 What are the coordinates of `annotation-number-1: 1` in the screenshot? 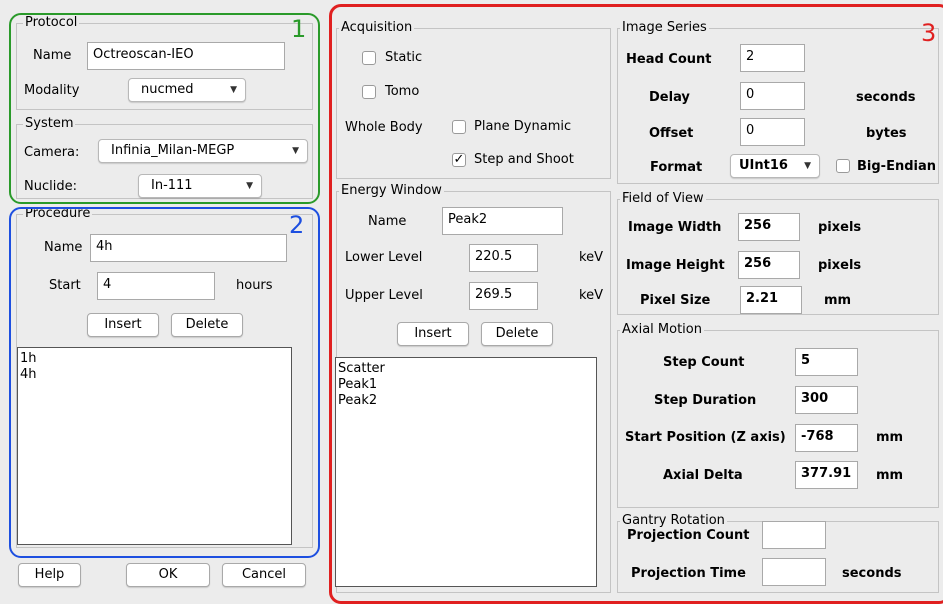 It's located at (299, 29).